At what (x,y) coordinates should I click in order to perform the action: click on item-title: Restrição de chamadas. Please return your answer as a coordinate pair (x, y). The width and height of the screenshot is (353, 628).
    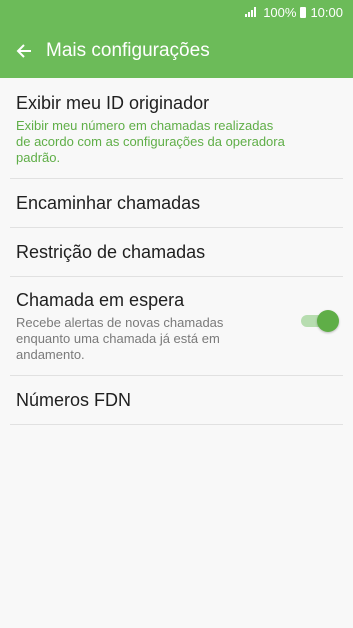
    Looking at the image, I should click on (111, 252).